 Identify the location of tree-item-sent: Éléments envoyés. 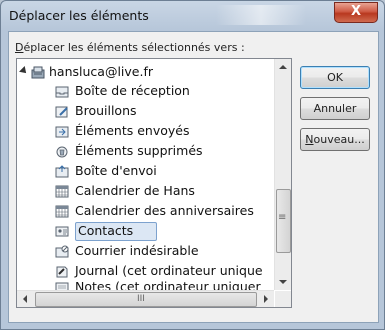
(145, 131).